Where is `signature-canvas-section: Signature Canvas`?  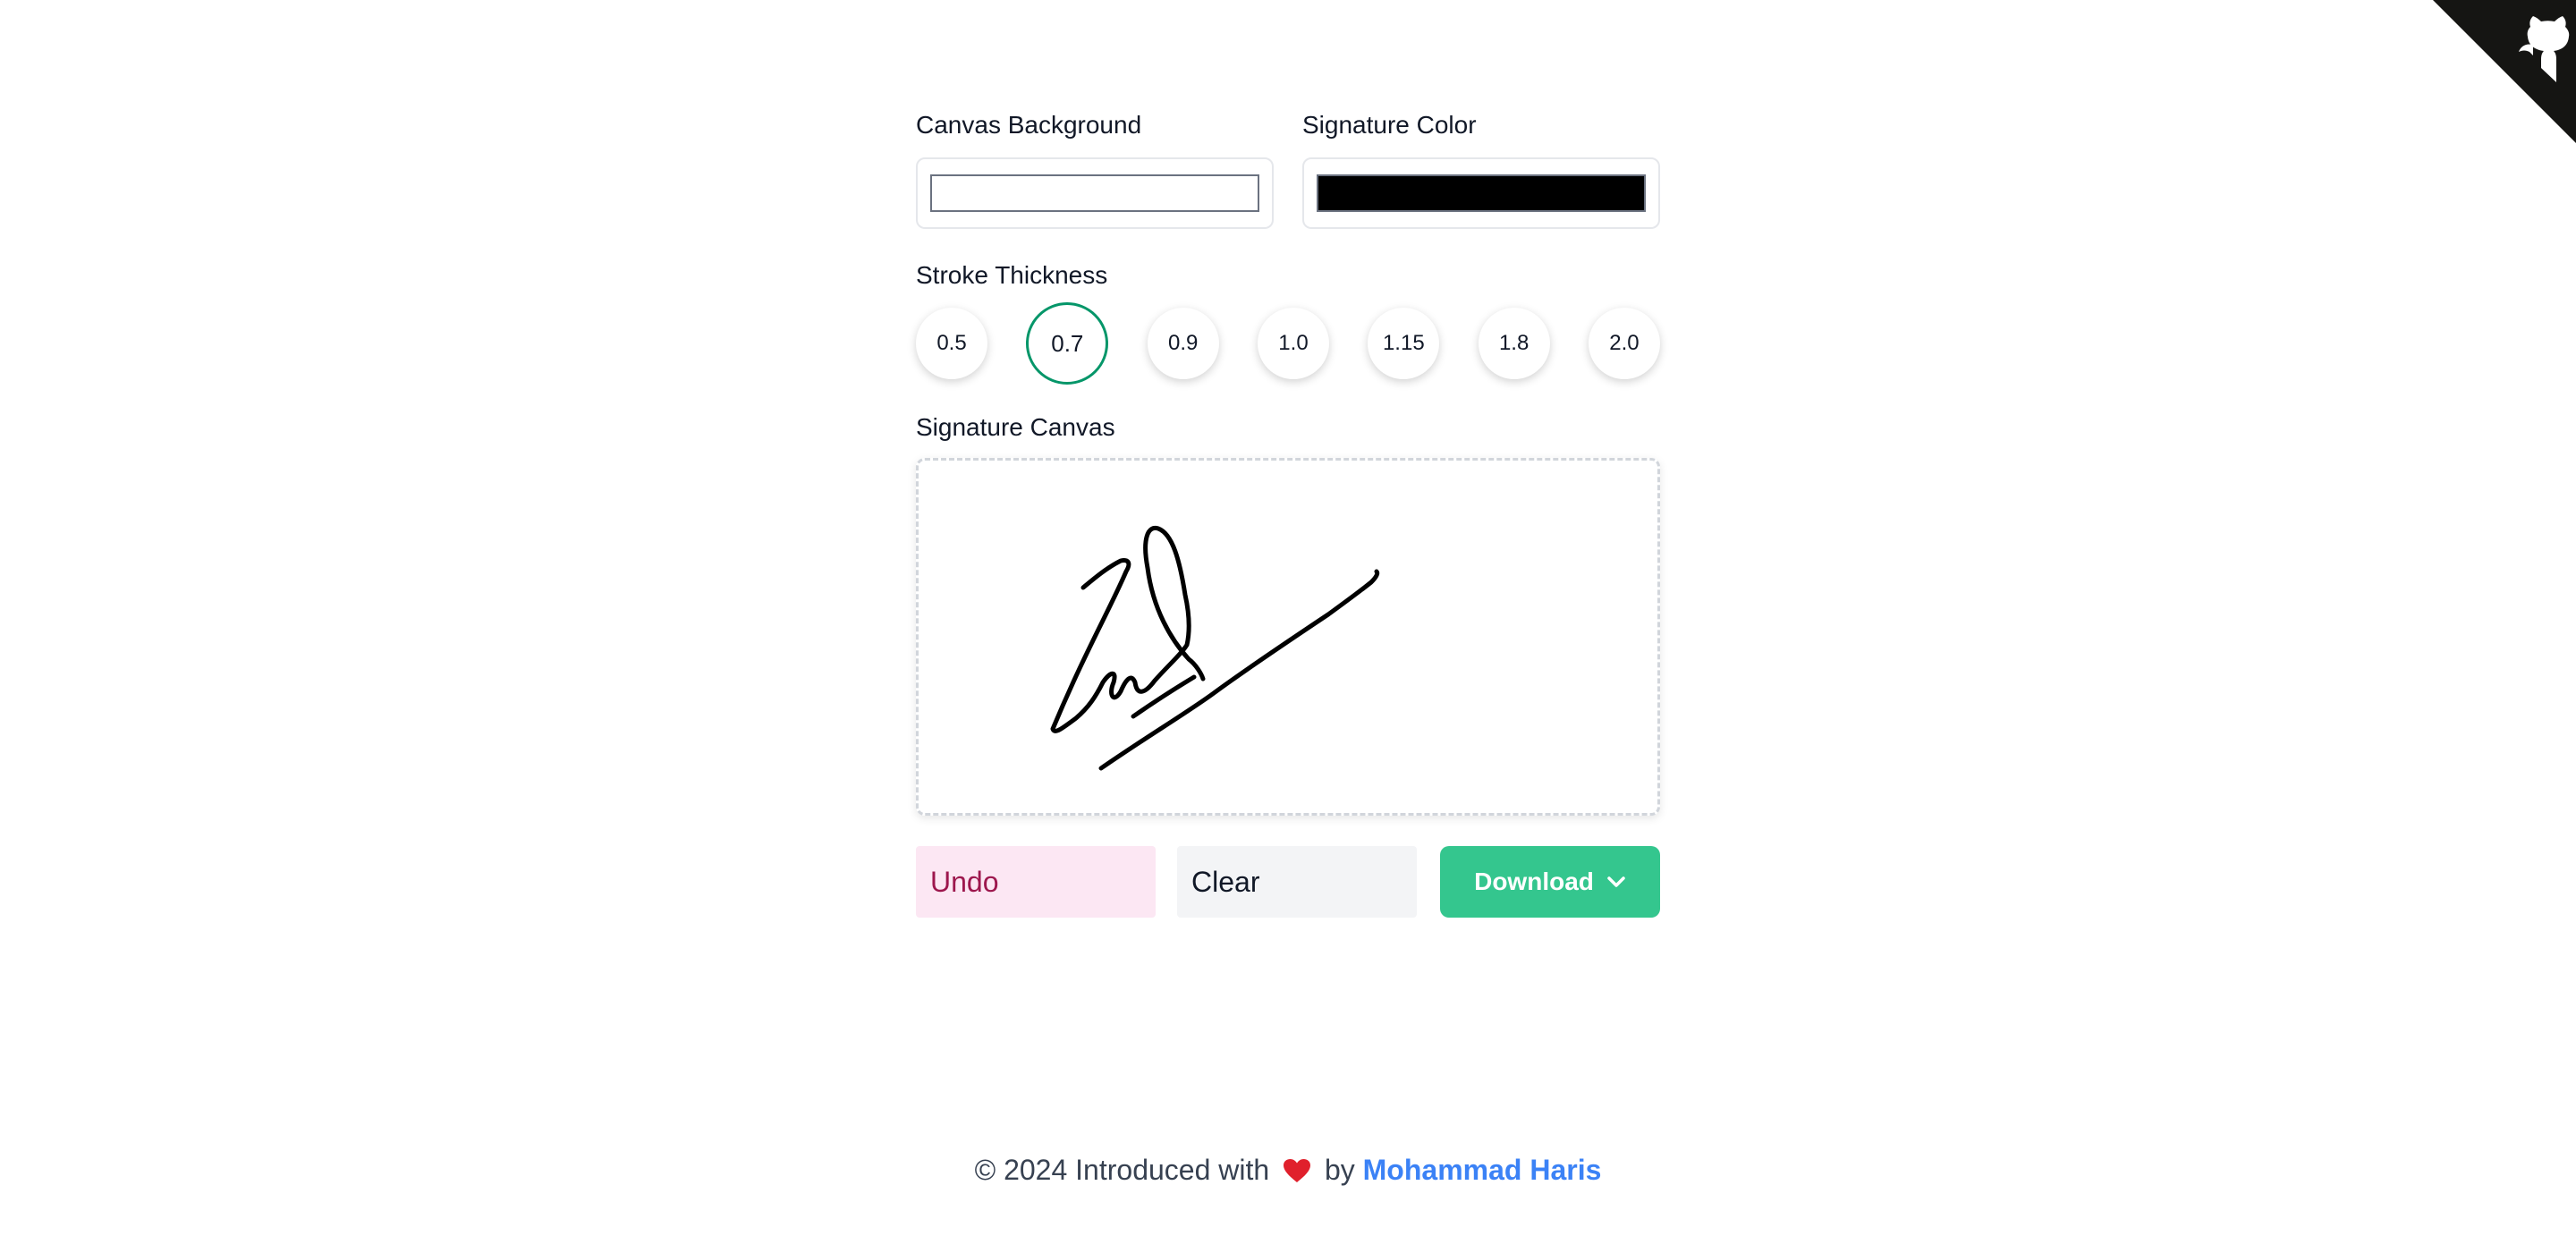 signature-canvas-section: Signature Canvas is located at coordinates (1288, 615).